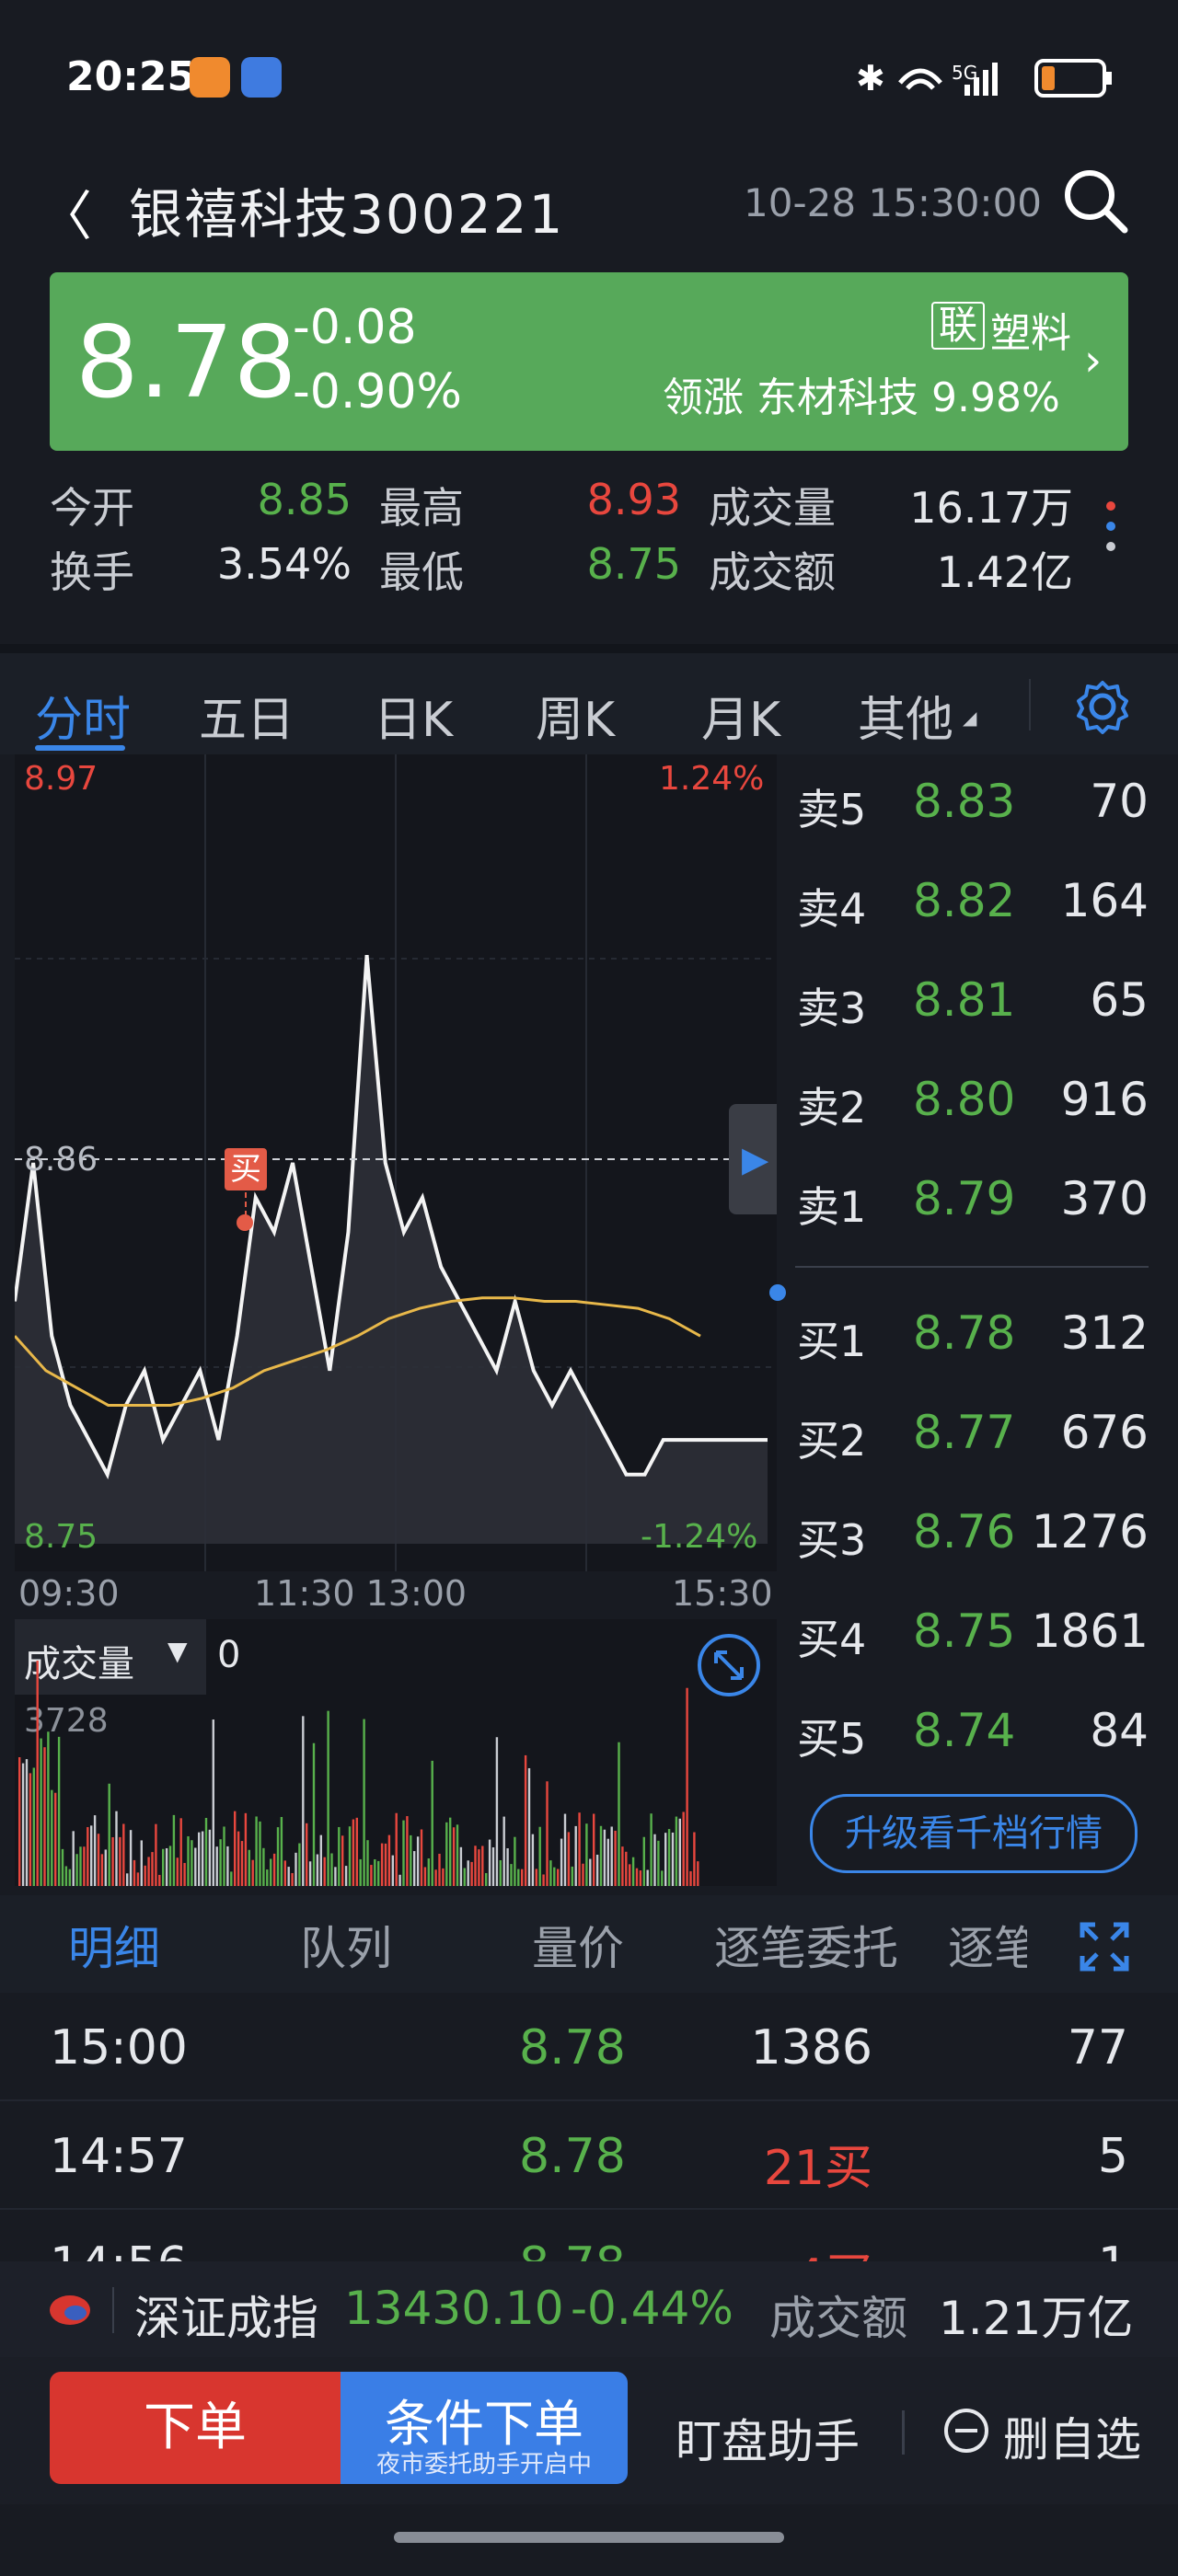  What do you see at coordinates (589, 2235) in the screenshot?
I see `trade-row: 14:56 8.78 4买 1` at bounding box center [589, 2235].